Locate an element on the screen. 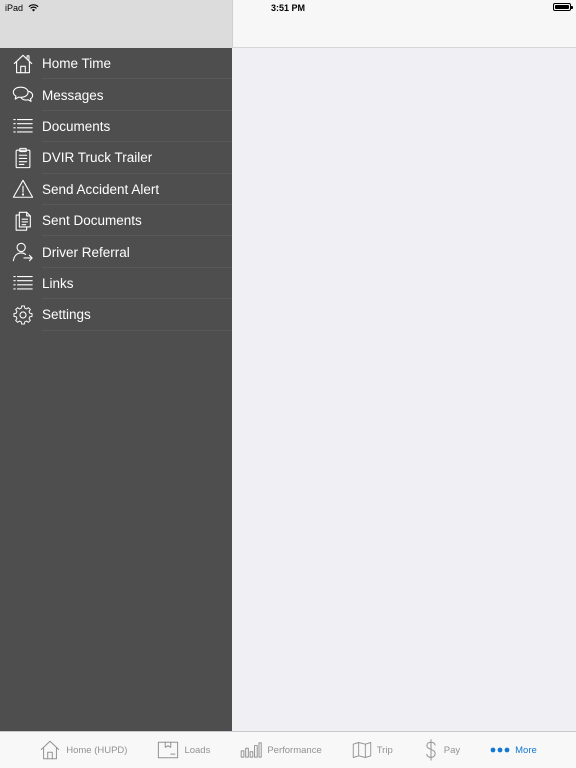  tab-label: Trip is located at coordinates (384, 750).